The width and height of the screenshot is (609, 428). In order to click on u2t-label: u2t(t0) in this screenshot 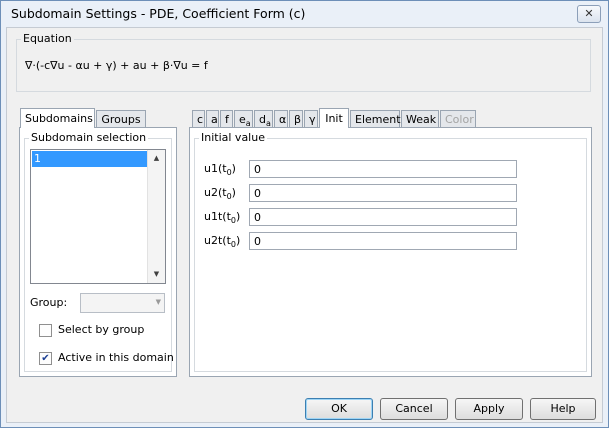, I will do `click(222, 241)`.